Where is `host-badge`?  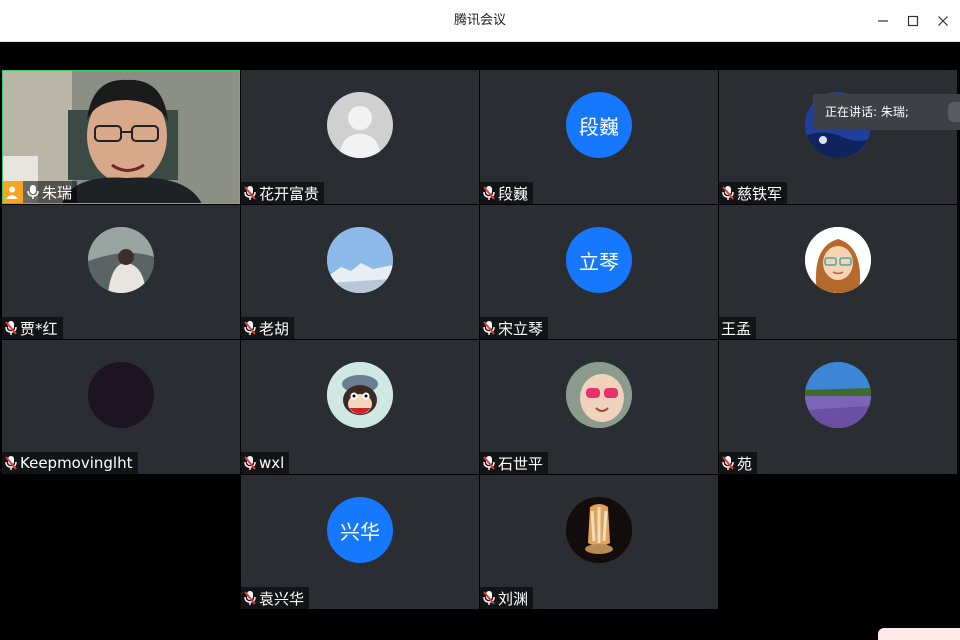 host-badge is located at coordinates (13, 192).